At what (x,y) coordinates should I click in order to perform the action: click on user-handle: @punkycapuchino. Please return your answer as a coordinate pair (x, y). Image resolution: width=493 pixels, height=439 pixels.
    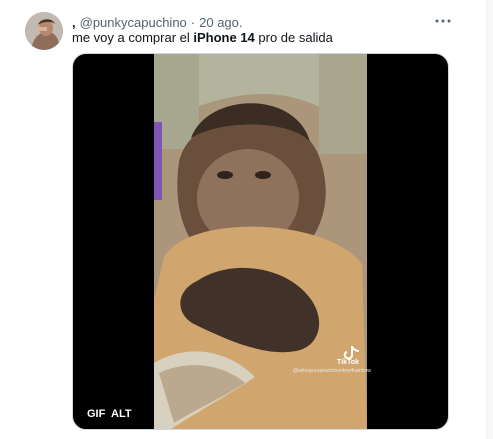
    Looking at the image, I should click on (133, 22).